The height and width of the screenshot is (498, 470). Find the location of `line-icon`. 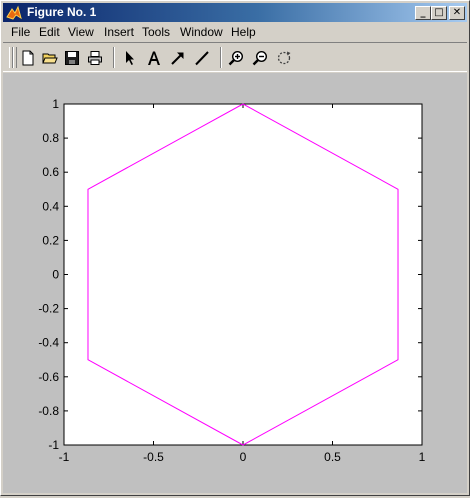

line-icon is located at coordinates (202, 58).